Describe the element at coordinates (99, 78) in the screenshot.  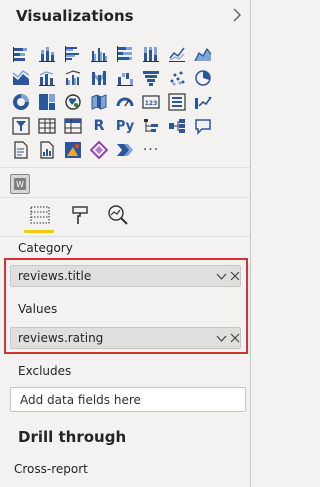
I see `ribbon-chart-icon` at that location.